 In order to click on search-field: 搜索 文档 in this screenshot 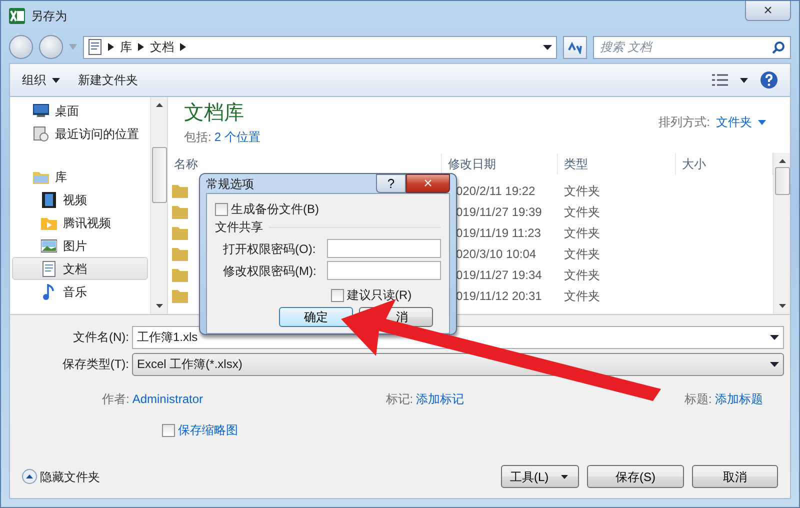, I will do `click(692, 47)`.